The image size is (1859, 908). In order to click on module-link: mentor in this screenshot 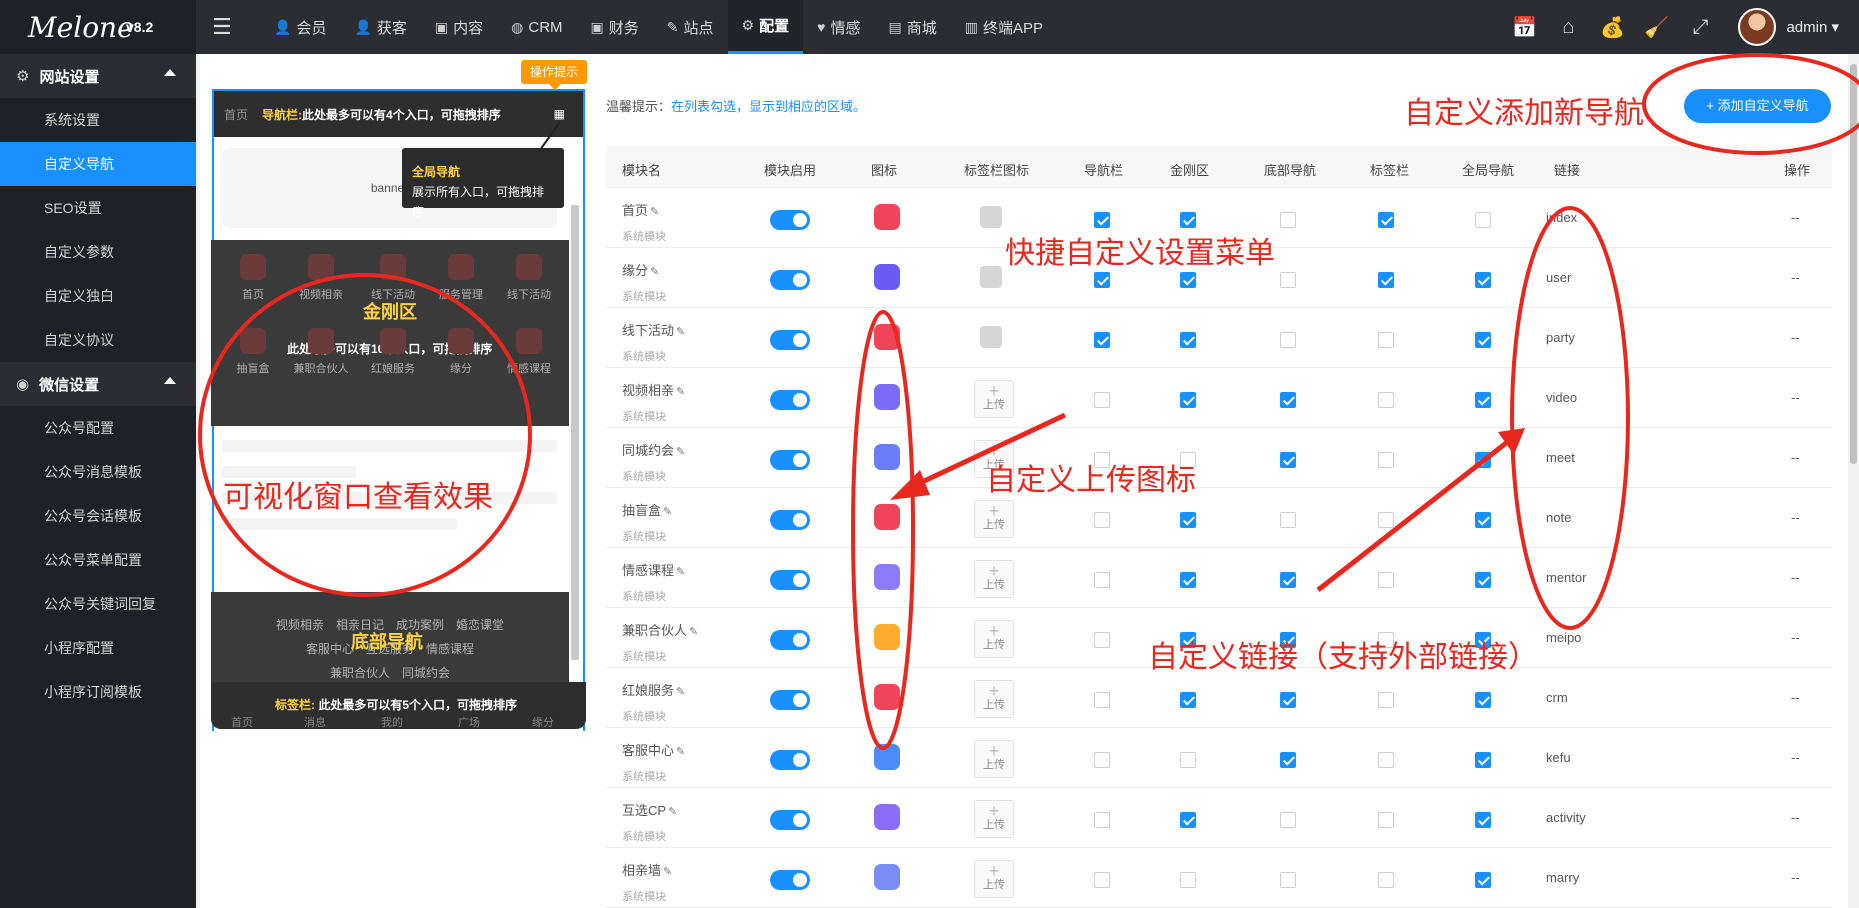, I will do `click(1566, 577)`.